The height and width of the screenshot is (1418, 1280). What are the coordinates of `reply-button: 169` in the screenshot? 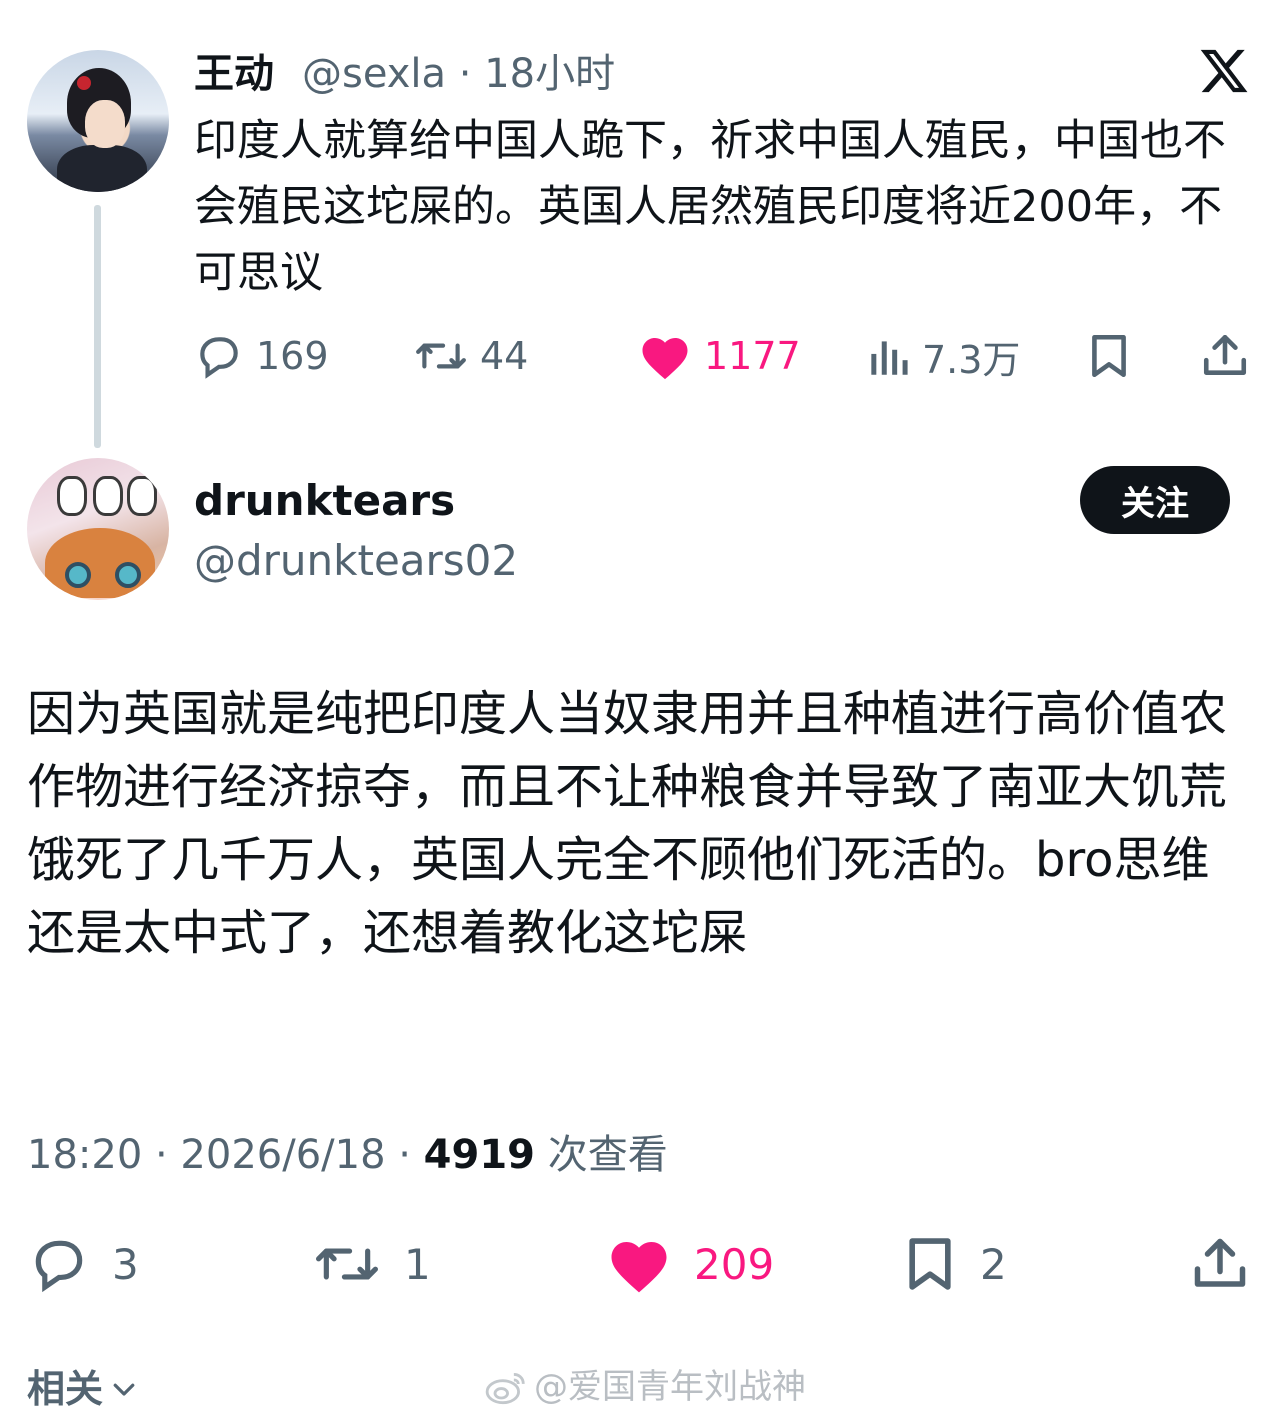 It's located at (261, 356).